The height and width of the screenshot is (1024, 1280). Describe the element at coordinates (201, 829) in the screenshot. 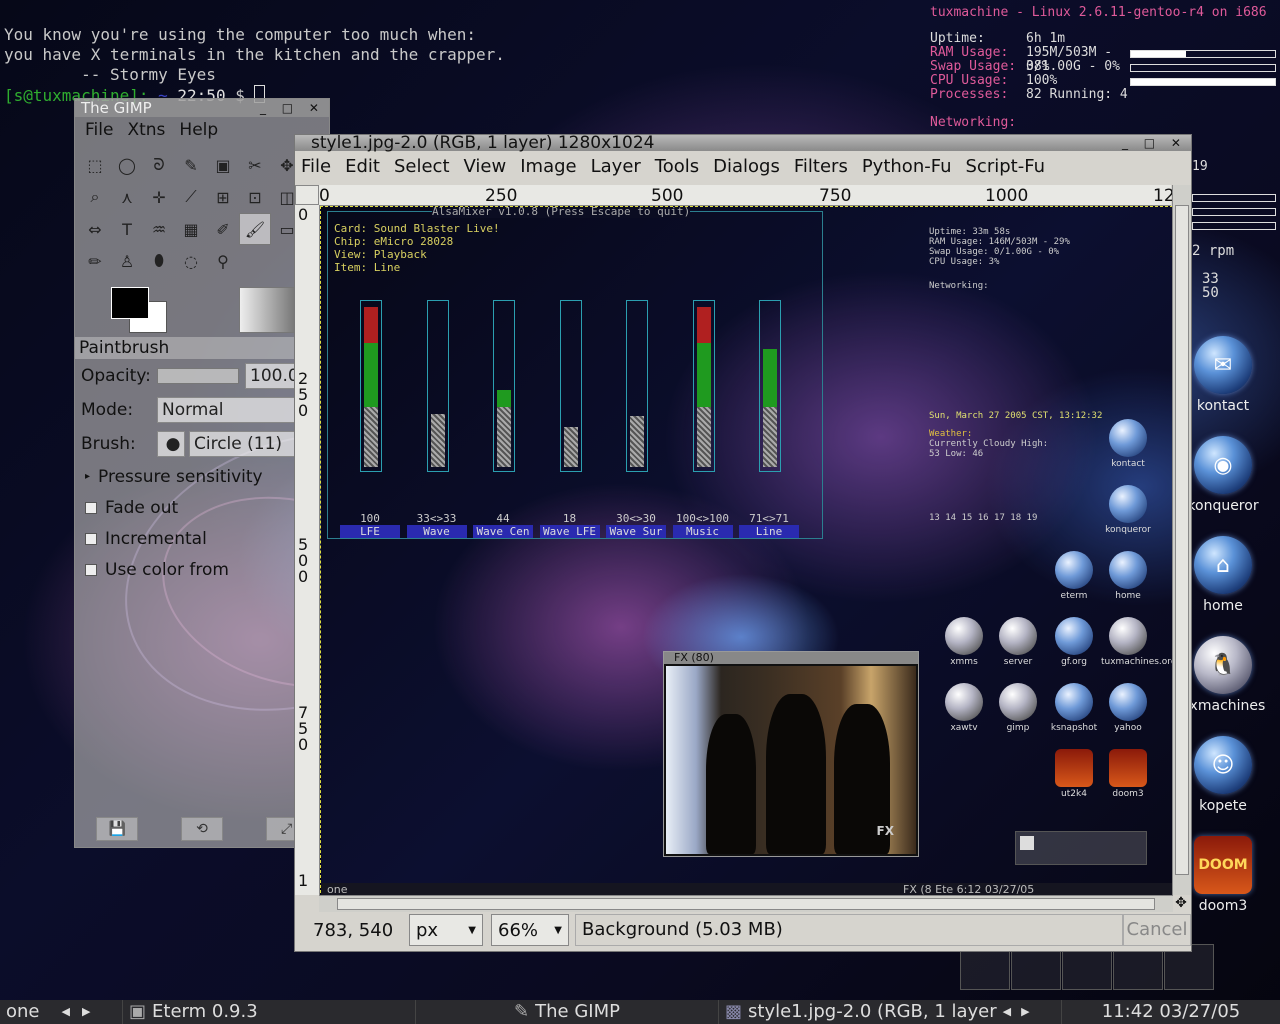

I see `restore-options-icon: ⟲` at that location.